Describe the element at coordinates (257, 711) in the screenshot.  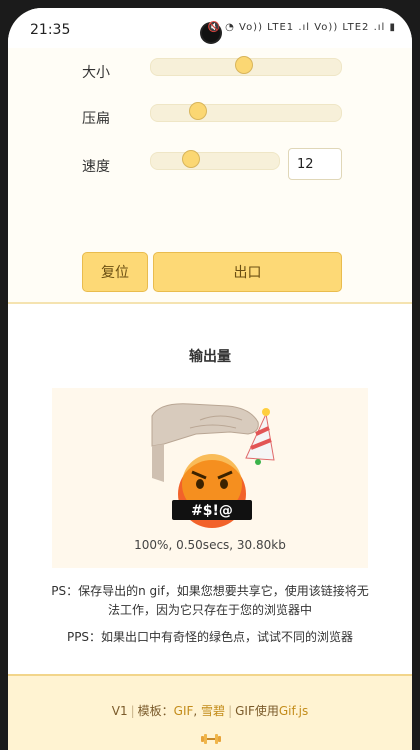
I see `gif-prefix: GIF使用` at that location.